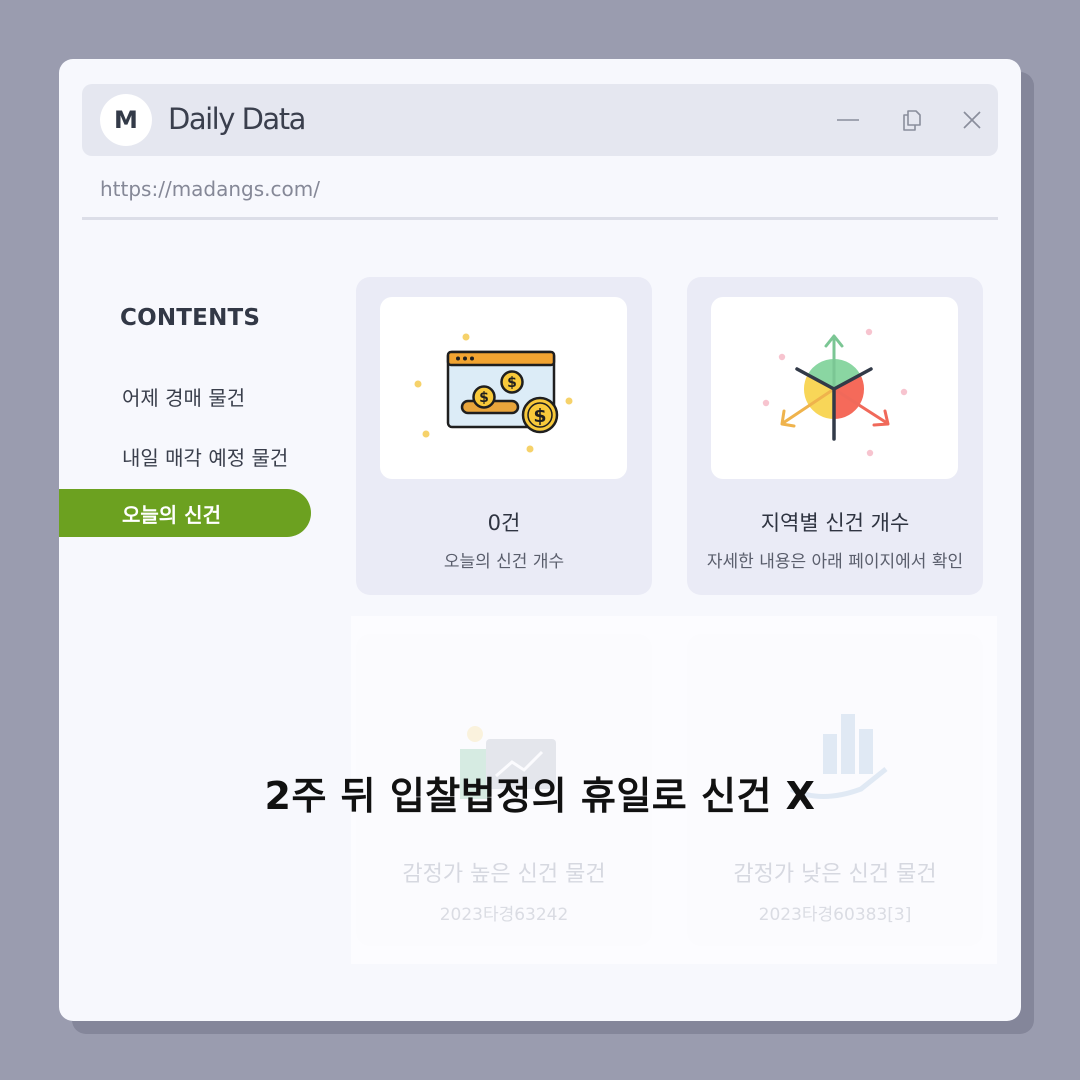 Image resolution: width=1080 pixels, height=1080 pixels. Describe the element at coordinates (185, 456) in the screenshot. I see `sidebar-item-tomorrow: 내일 매각 예정 물건` at that location.